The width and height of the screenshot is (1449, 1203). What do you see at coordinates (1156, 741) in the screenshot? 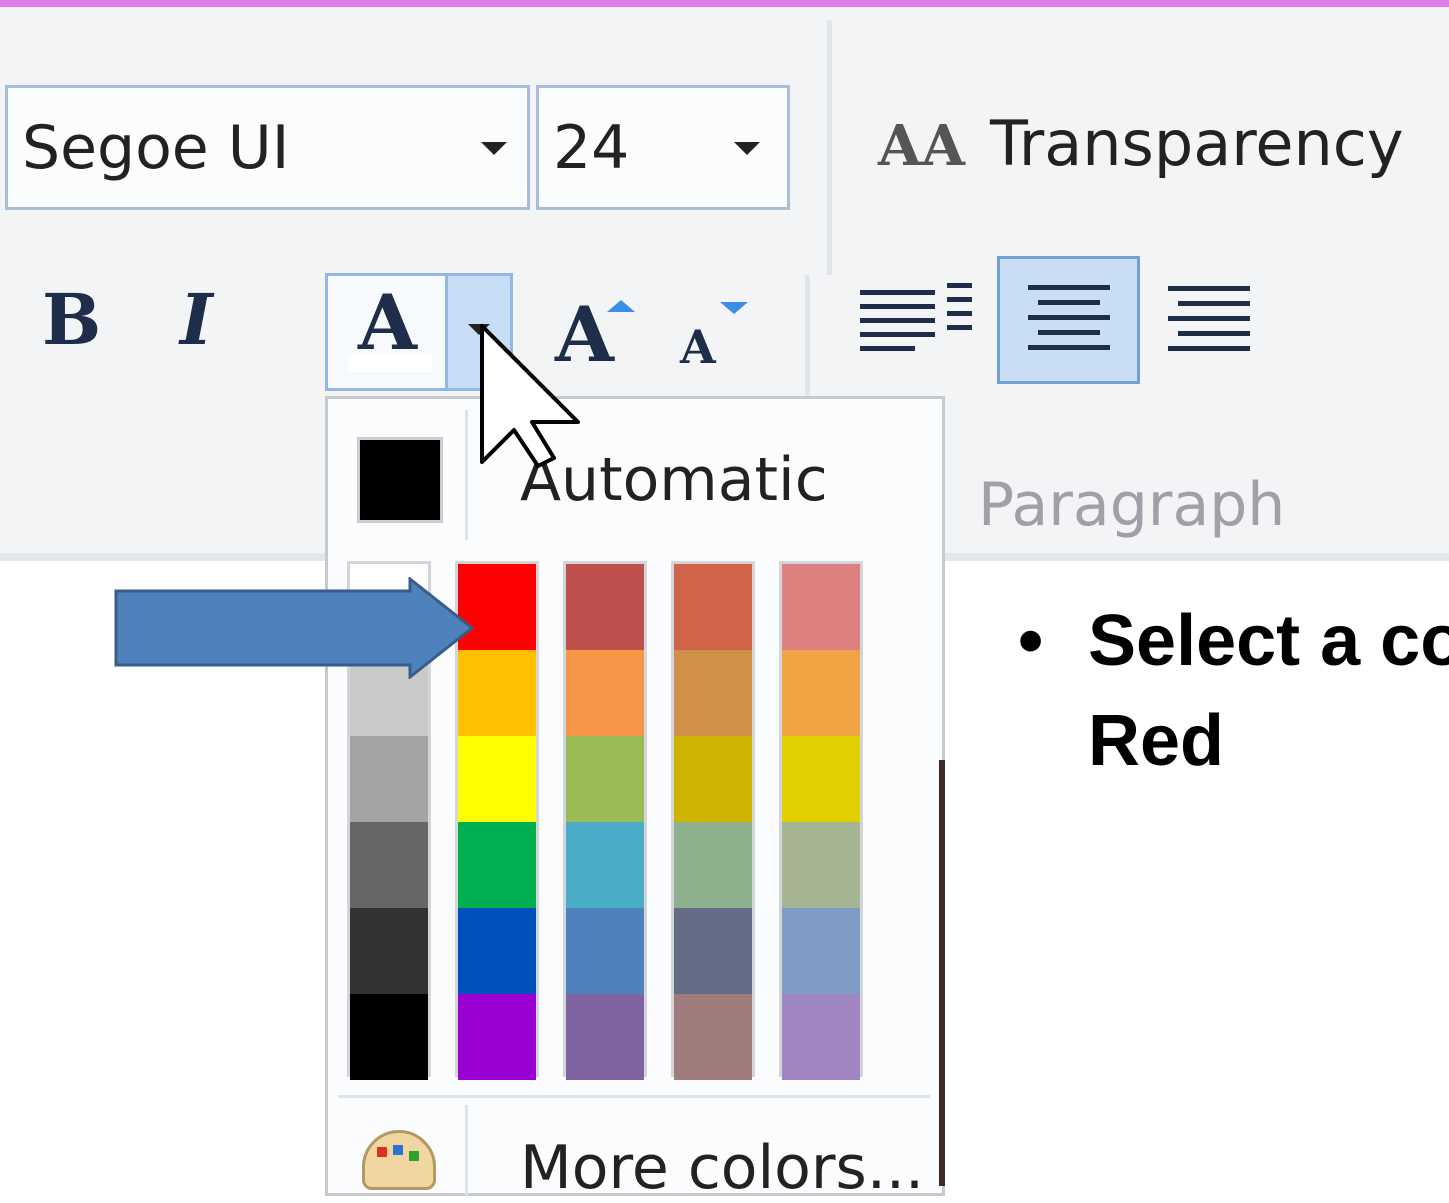
I see `slide-text-line2: Red` at bounding box center [1156, 741].